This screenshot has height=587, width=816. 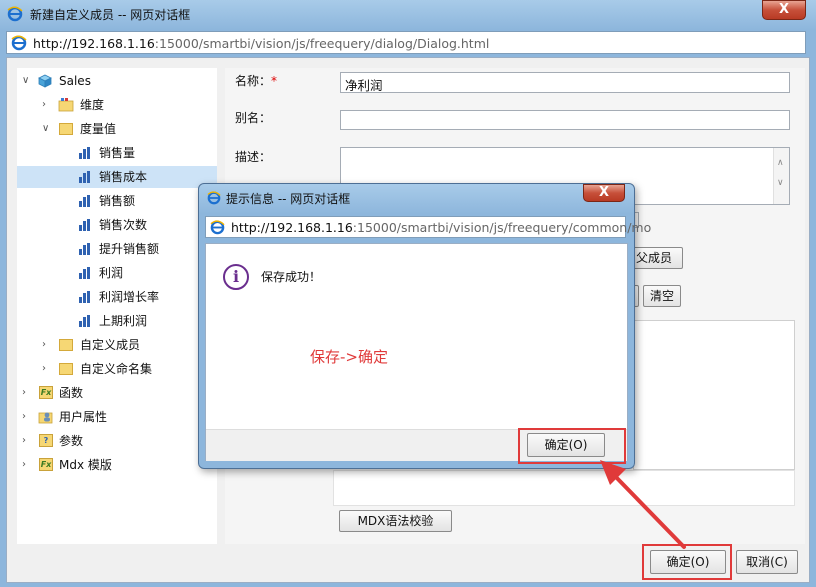 What do you see at coordinates (45, 418) in the screenshot?
I see `user-attribute-icon` at bounding box center [45, 418].